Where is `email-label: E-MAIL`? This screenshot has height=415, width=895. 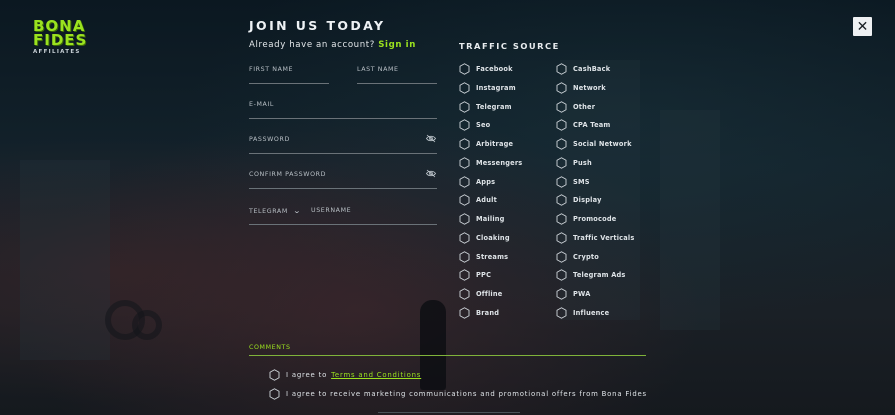 email-label: E-MAIL is located at coordinates (261, 104).